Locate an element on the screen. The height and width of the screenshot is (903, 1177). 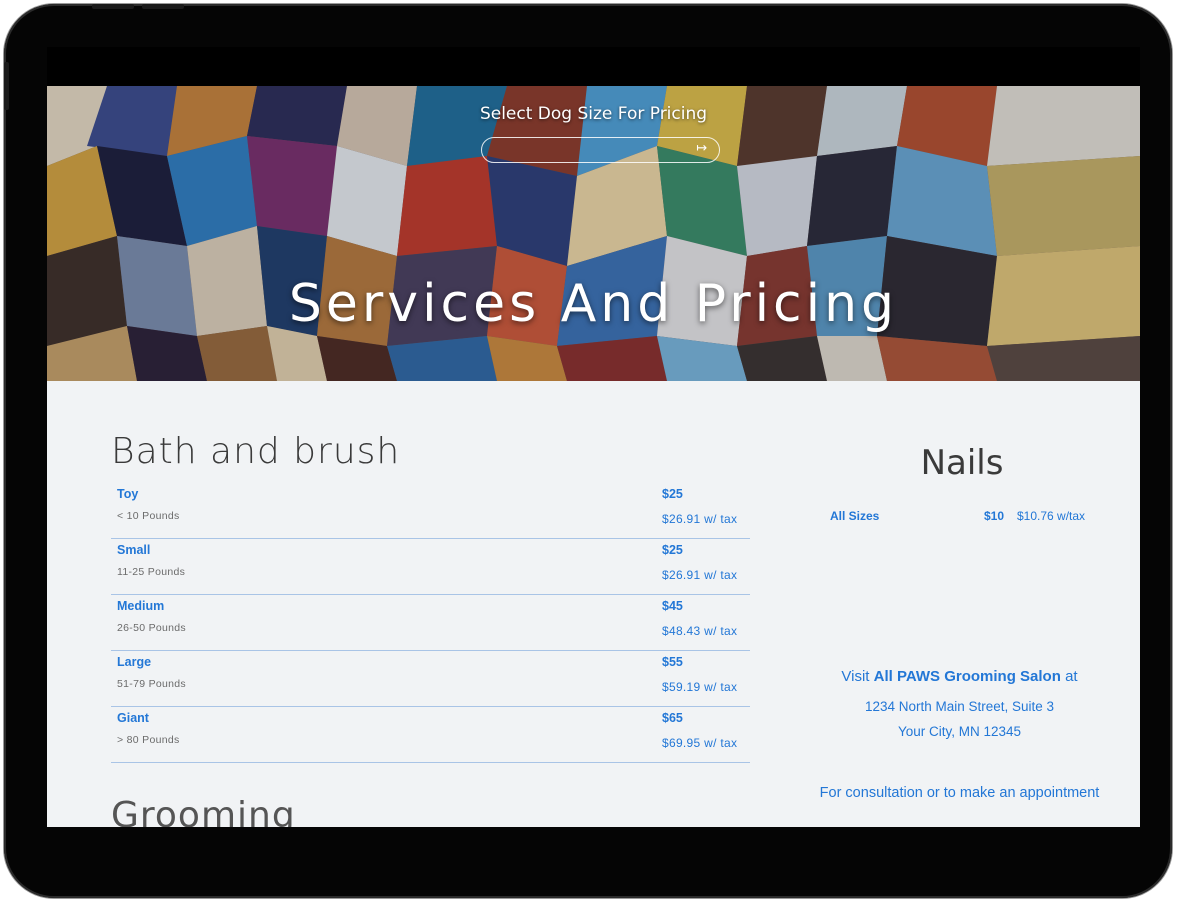
table-row: Small 11-25 Pounds $25 $26.91 w/ tax is located at coordinates (430, 567).